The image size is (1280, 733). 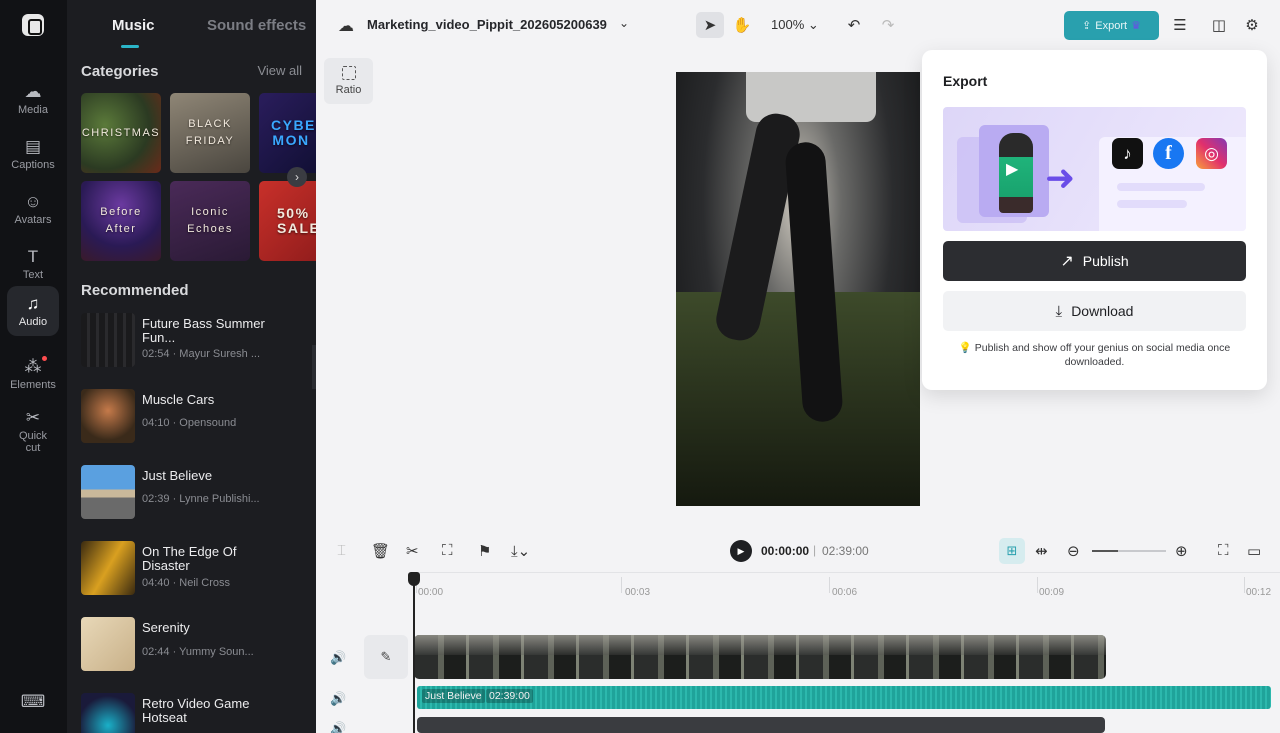 I want to click on elements-icon: ⁂, so click(x=33, y=366).